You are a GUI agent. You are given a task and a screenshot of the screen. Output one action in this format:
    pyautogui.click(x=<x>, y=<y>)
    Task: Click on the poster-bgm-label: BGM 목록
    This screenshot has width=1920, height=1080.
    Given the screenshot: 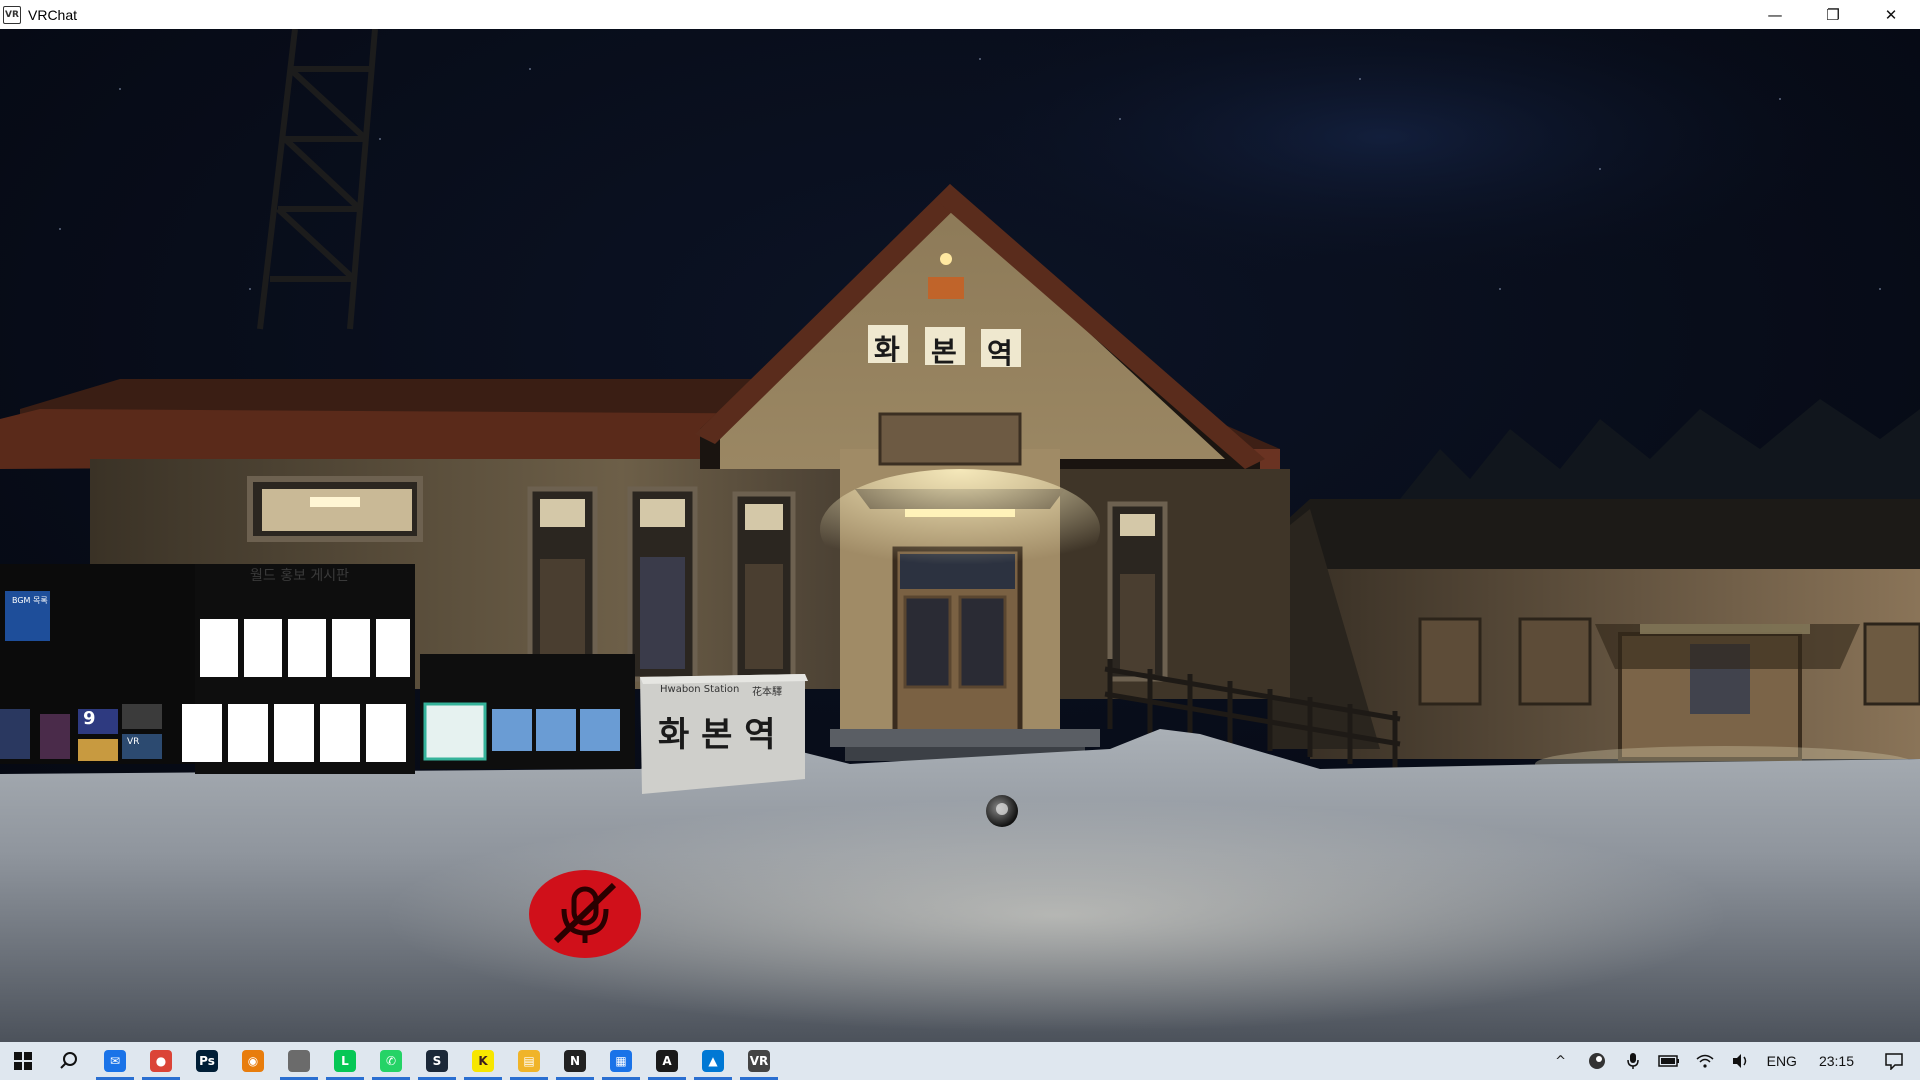 What is the action you would take?
    pyautogui.click(x=30, y=600)
    